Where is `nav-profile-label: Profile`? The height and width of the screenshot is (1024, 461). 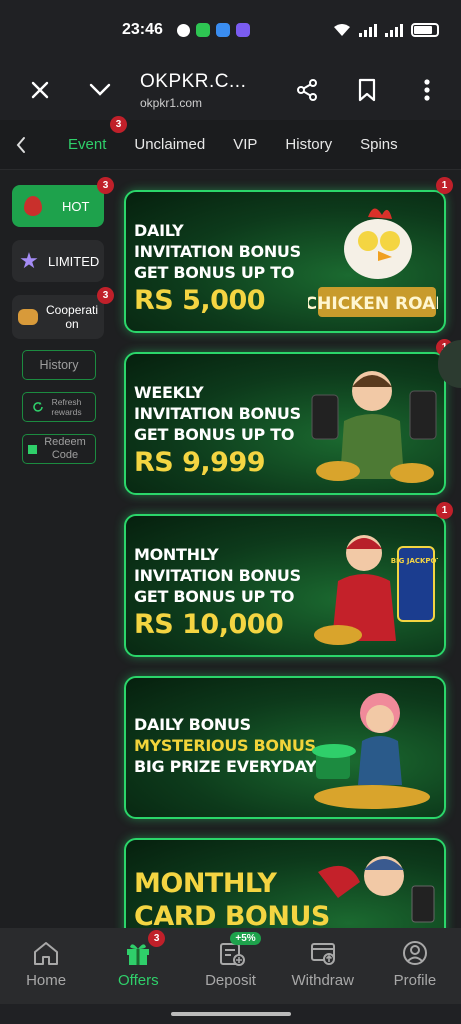
nav-profile-label: Profile is located at coordinates (415, 980).